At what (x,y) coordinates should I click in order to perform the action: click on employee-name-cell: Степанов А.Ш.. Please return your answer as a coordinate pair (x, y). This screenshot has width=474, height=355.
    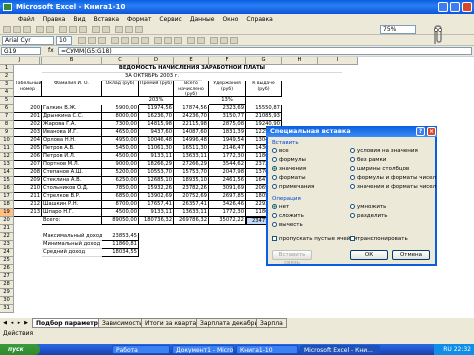
    Looking at the image, I should click on (72, 173).